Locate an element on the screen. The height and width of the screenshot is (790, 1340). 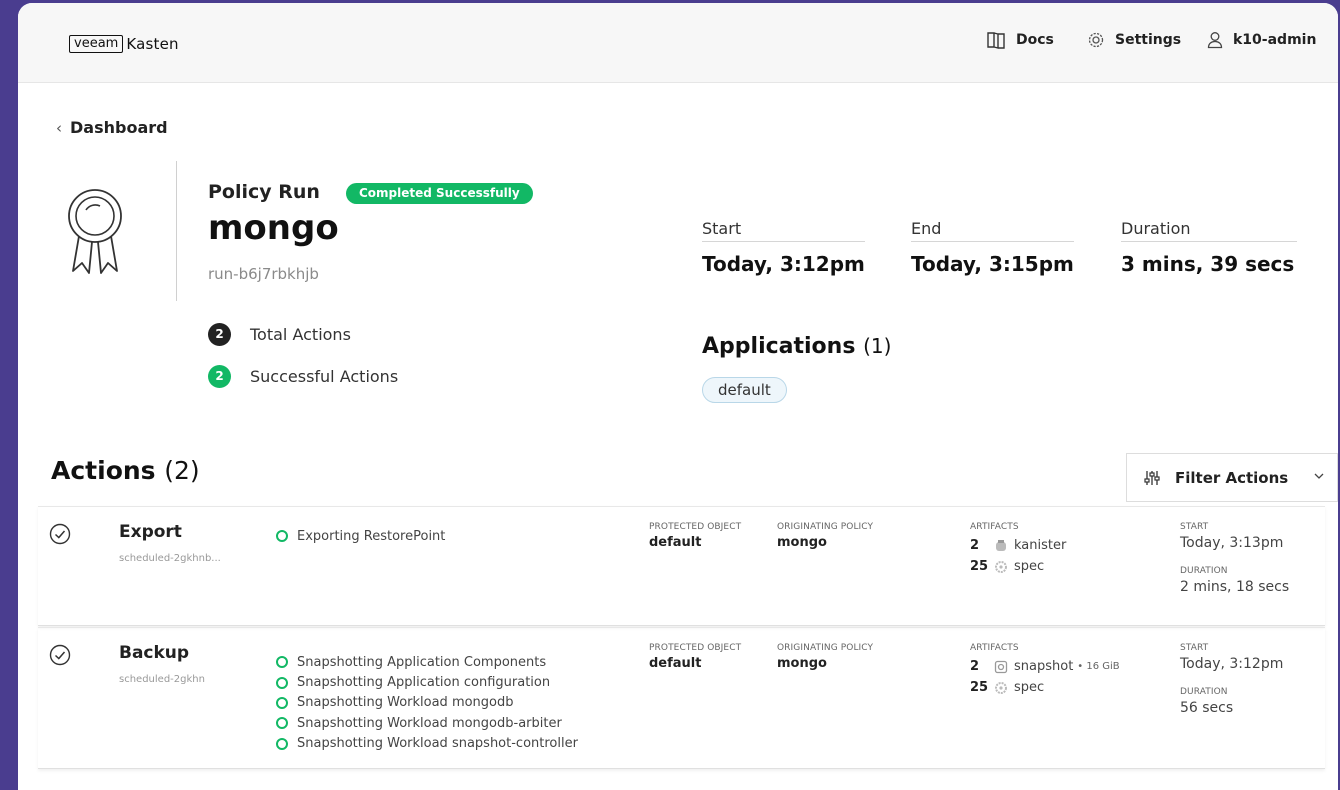
back-label: Dashboard is located at coordinates (119, 127).